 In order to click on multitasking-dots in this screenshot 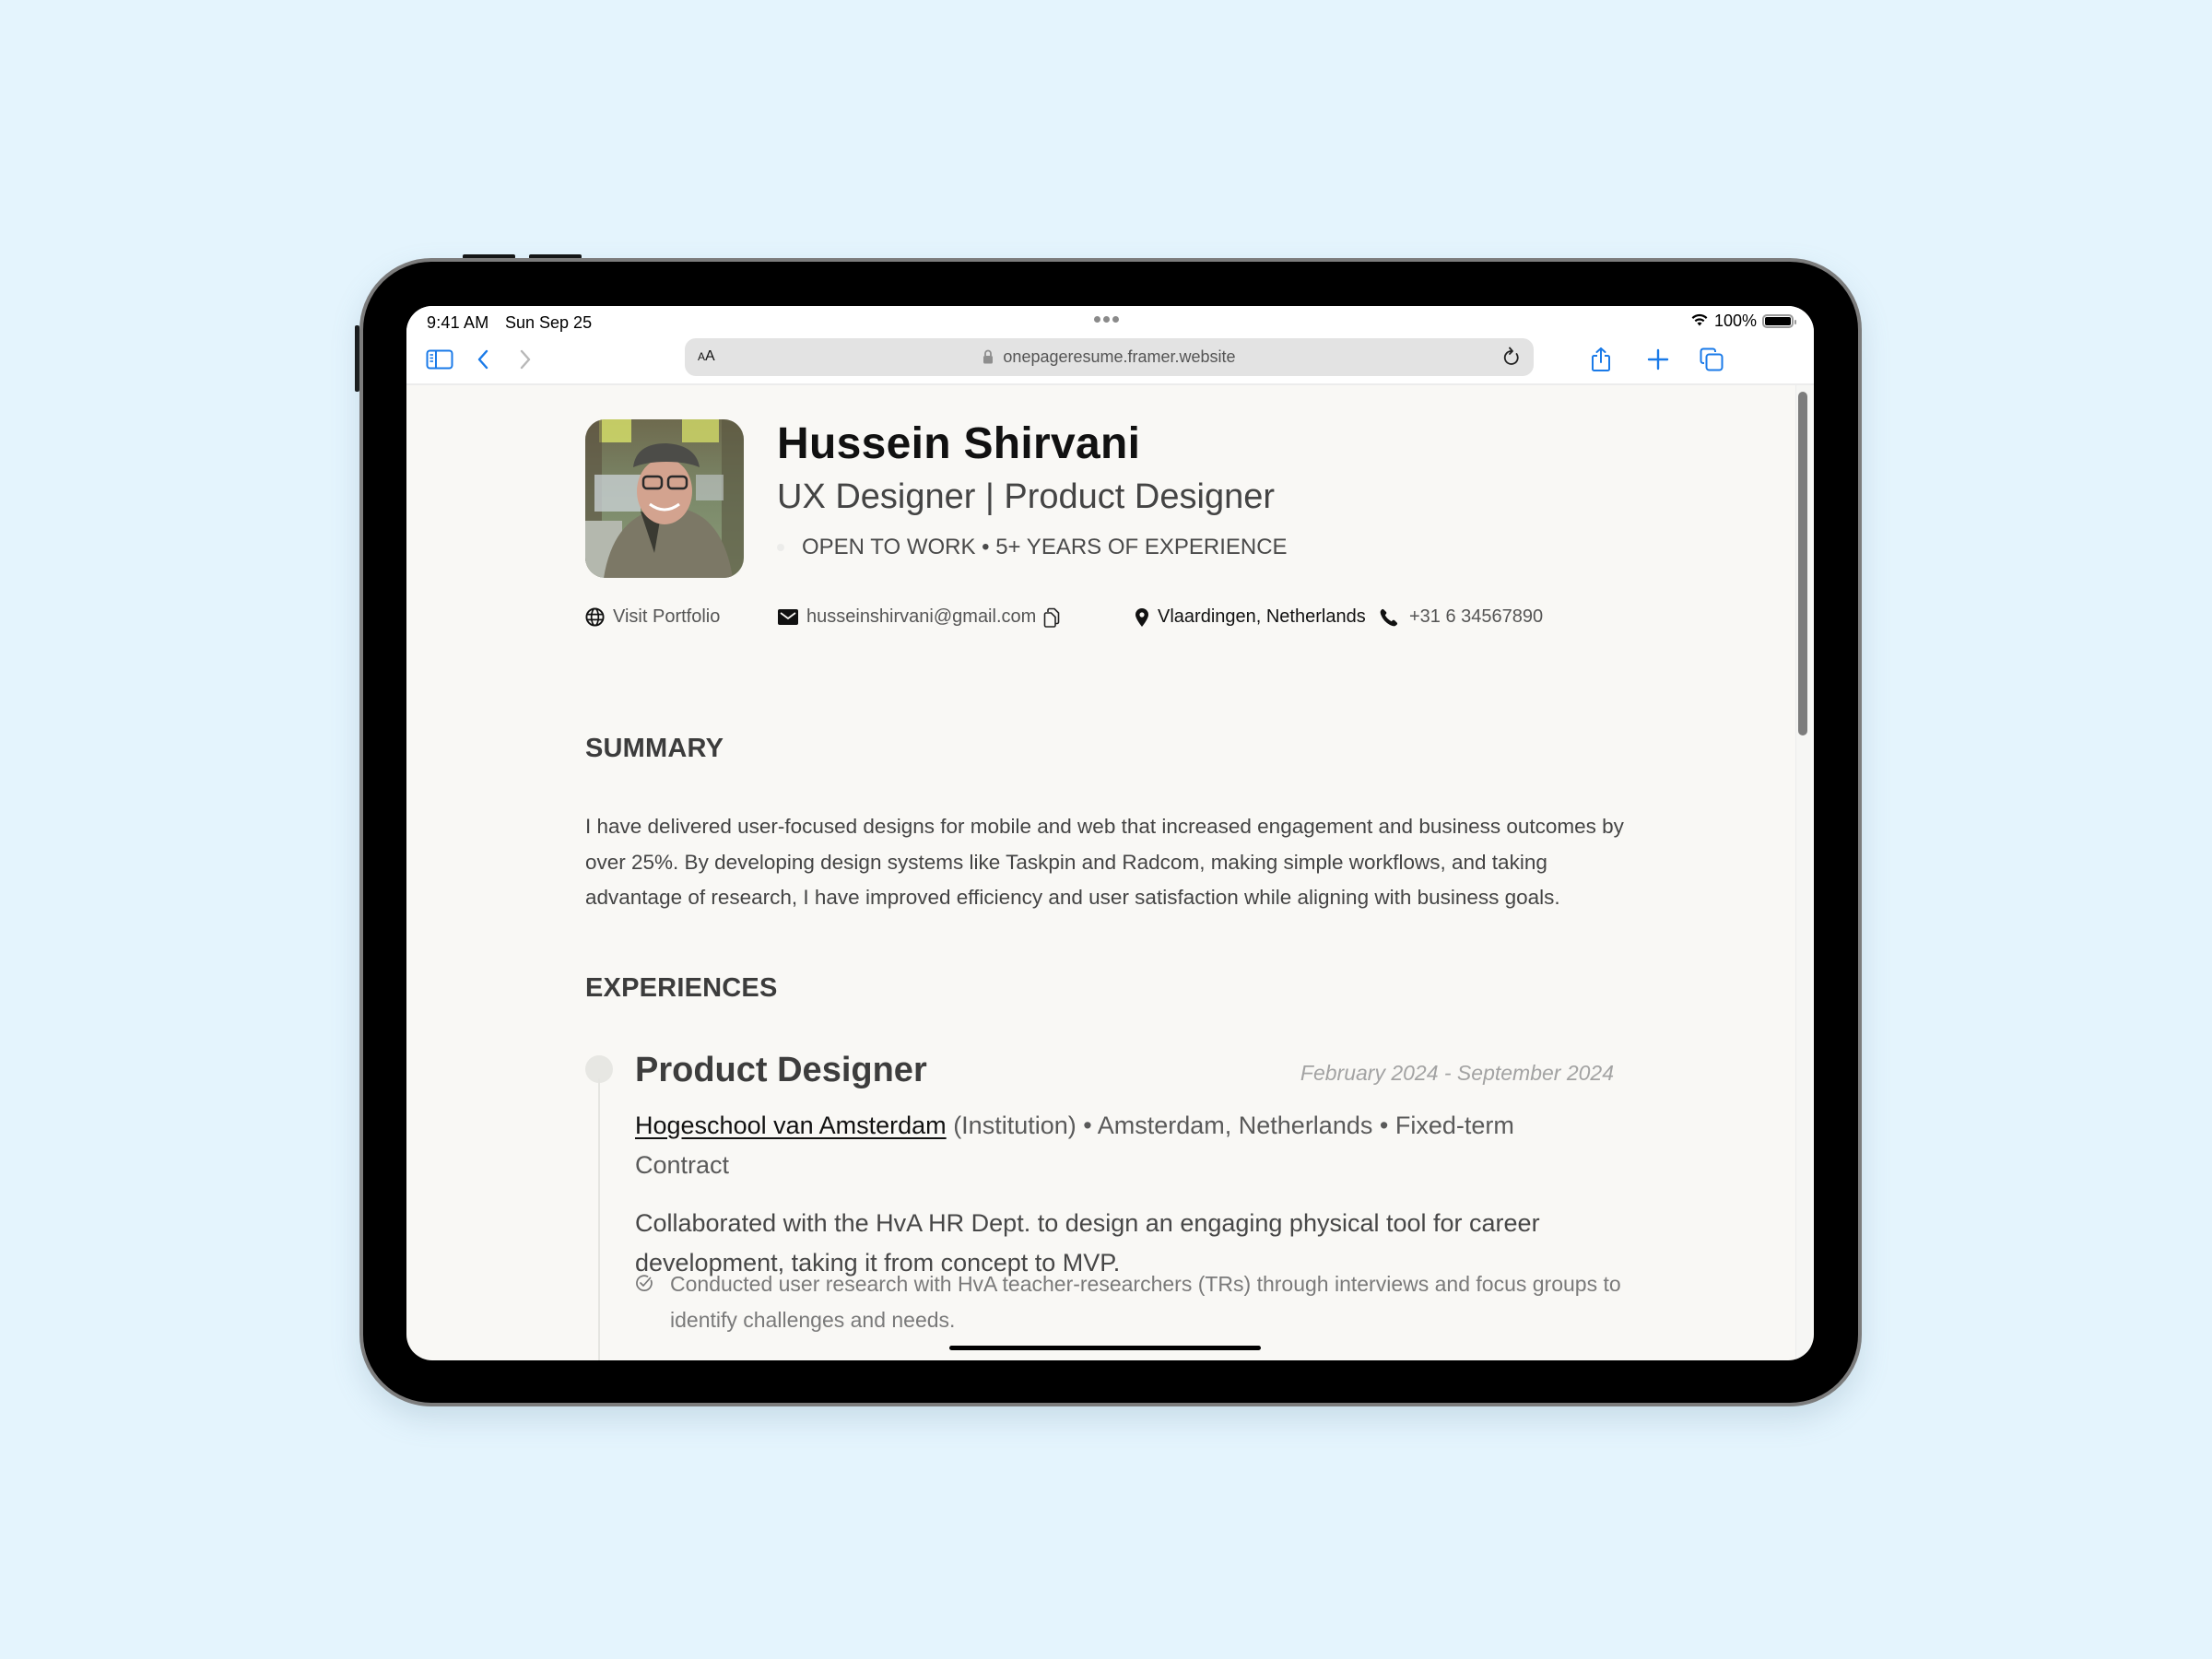, I will do `click(1106, 319)`.